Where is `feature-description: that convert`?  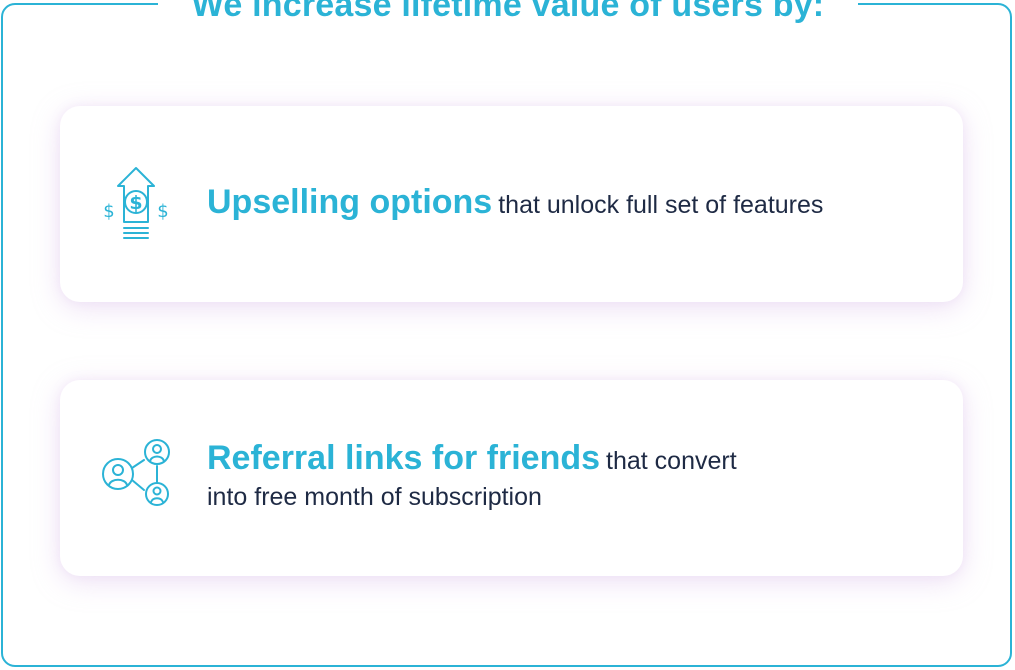
feature-description: that convert is located at coordinates (671, 461).